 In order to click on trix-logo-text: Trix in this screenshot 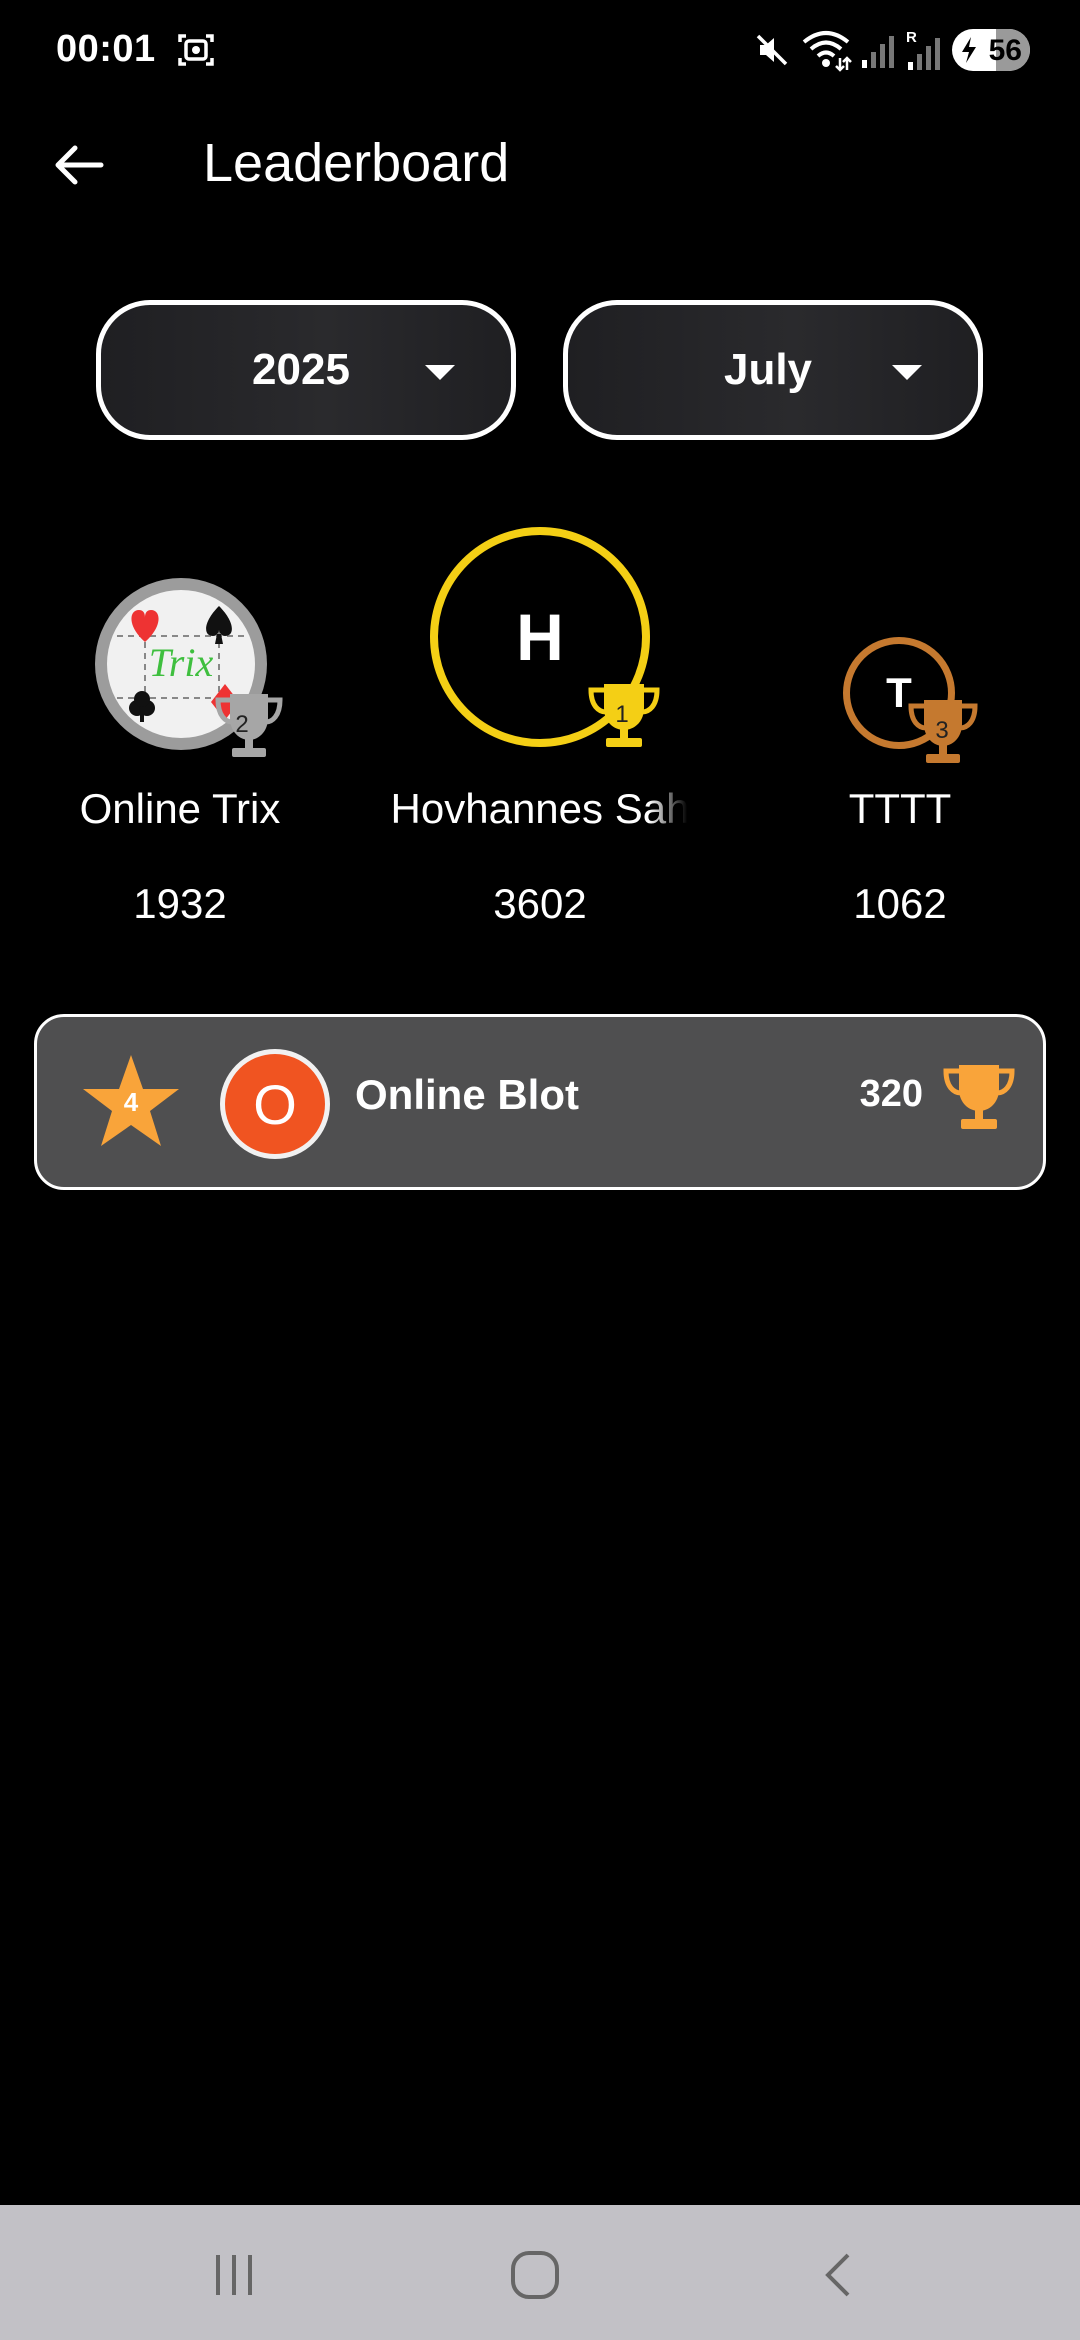, I will do `click(181, 662)`.